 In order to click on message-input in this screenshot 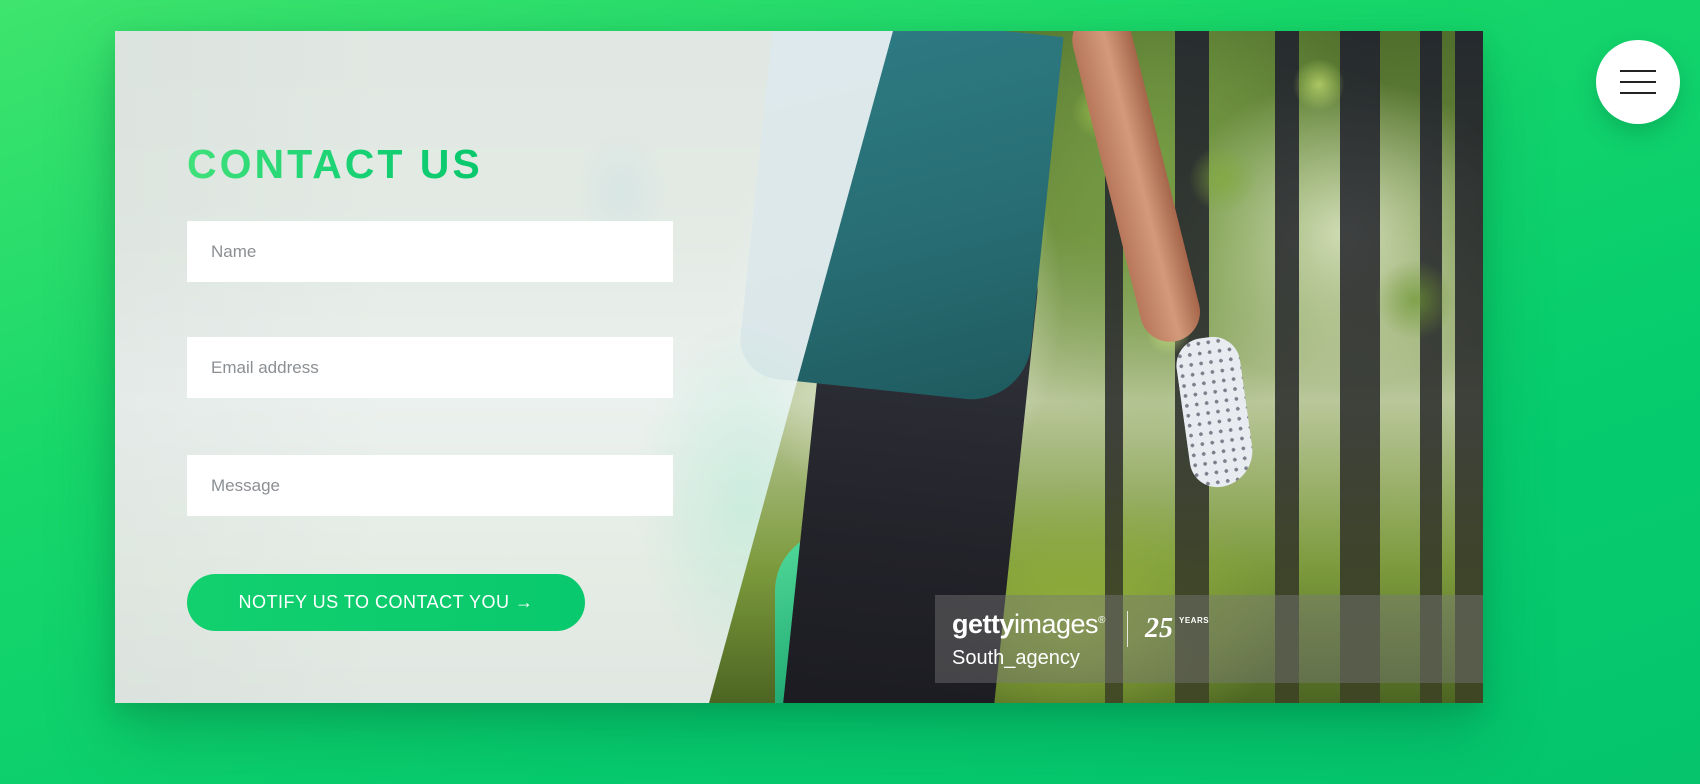, I will do `click(430, 485)`.